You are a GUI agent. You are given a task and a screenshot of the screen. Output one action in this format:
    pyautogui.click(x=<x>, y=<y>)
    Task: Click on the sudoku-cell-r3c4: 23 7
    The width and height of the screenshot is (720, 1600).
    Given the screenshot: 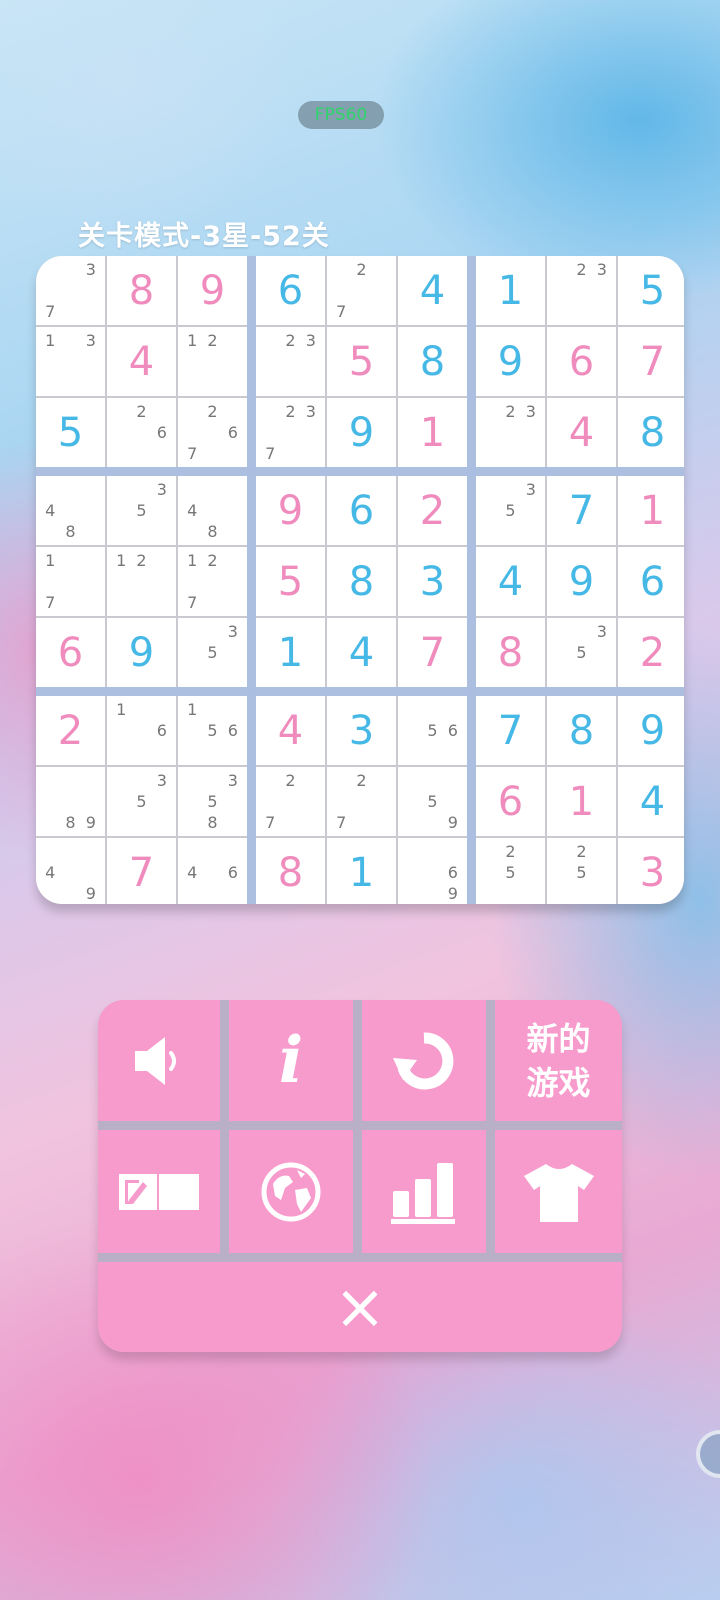 What is the action you would take?
    pyautogui.click(x=290, y=432)
    